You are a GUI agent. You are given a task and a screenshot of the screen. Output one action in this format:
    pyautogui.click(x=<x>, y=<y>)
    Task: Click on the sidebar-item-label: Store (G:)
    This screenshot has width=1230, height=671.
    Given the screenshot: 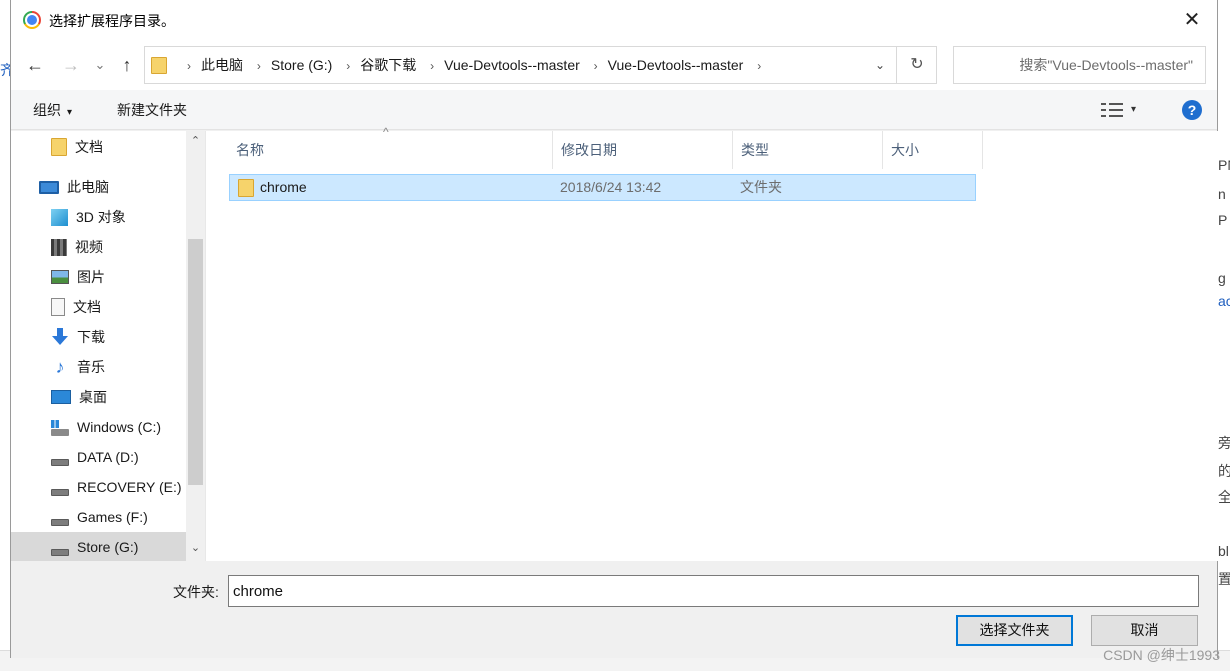 What is the action you would take?
    pyautogui.click(x=108, y=547)
    